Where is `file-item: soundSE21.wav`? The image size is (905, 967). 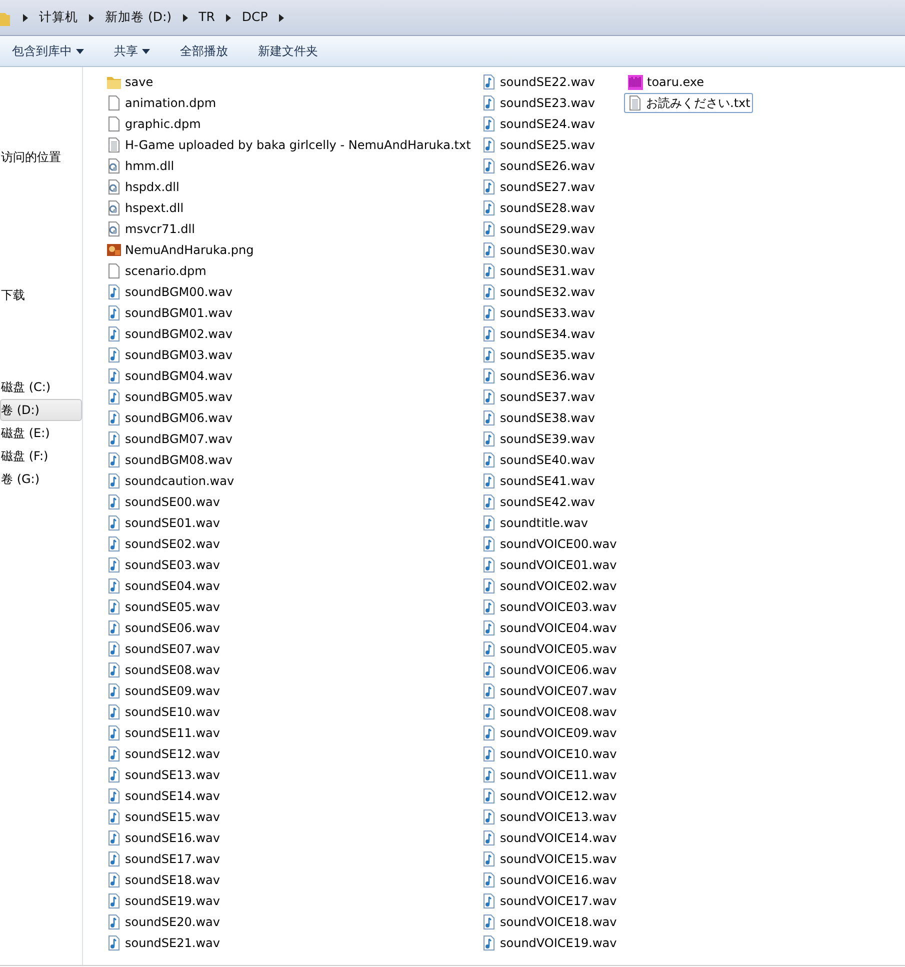
file-item: soundSE21.wav is located at coordinates (163, 943).